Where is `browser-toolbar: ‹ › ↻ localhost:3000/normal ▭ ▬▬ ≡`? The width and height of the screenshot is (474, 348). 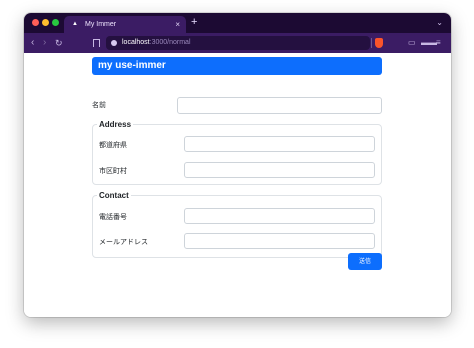 browser-toolbar: ‹ › ↻ localhost:3000/normal ▭ ▬▬ ≡ is located at coordinates (237, 43).